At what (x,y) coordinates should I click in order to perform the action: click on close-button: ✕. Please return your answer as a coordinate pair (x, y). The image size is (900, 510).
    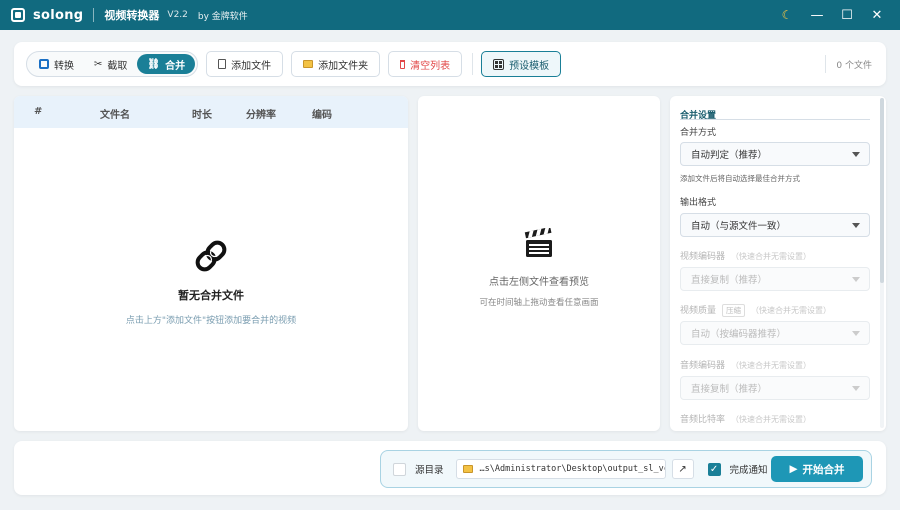
    Looking at the image, I should click on (877, 15).